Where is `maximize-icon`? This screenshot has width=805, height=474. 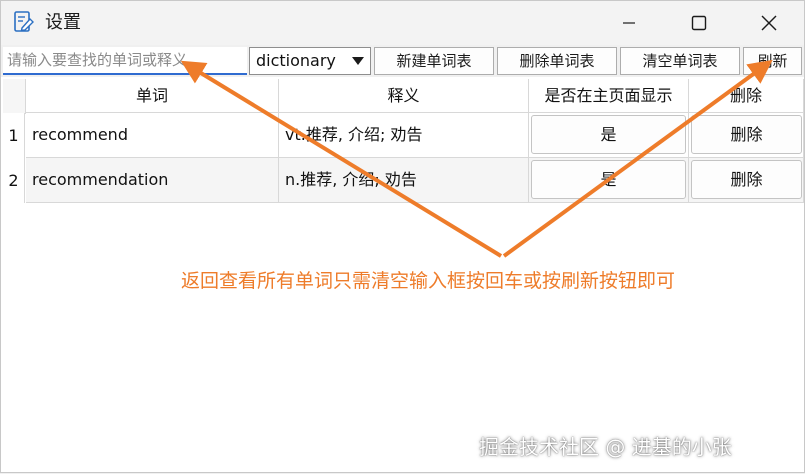
maximize-icon is located at coordinates (699, 23).